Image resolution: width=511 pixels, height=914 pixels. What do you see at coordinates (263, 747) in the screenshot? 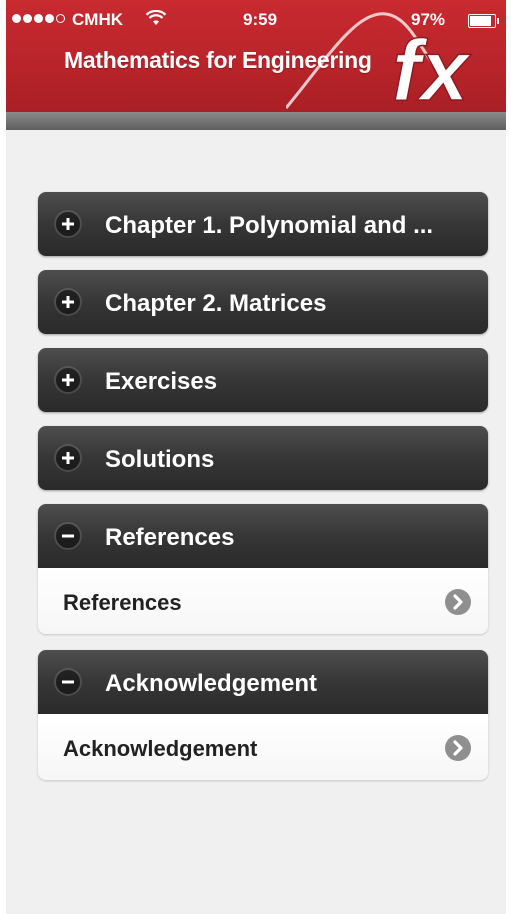
I see `list-item-acknowledgement: Acknowledgement` at bounding box center [263, 747].